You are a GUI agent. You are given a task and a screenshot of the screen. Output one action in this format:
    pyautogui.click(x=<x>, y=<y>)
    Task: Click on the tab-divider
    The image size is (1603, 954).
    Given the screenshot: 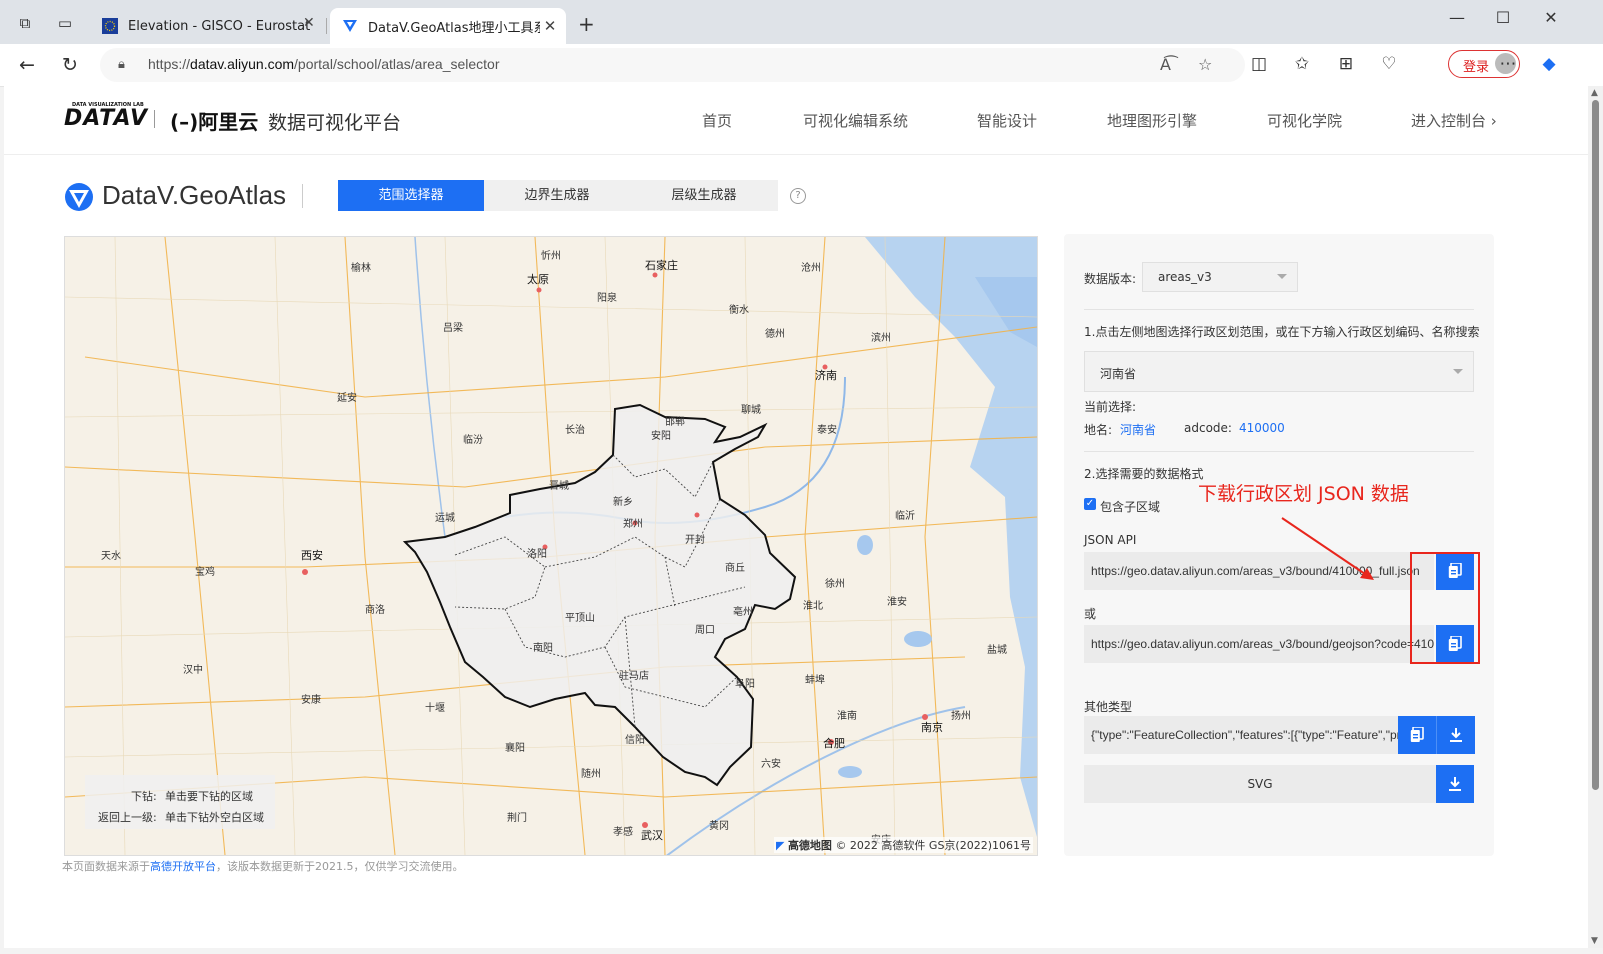 What is the action you would take?
    pyautogui.click(x=326, y=26)
    